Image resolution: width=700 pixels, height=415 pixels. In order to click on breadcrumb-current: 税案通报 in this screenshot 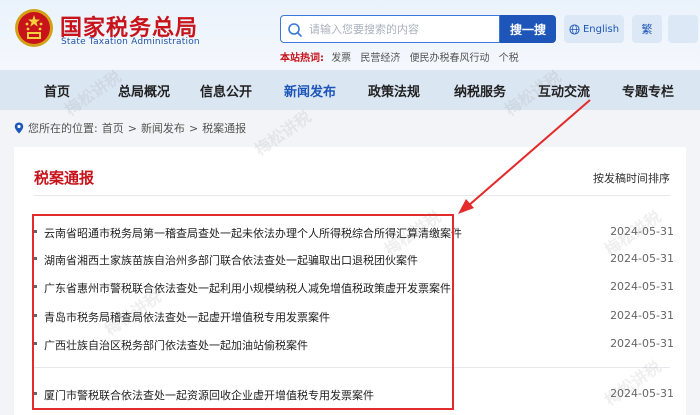, I will do `click(224, 128)`.